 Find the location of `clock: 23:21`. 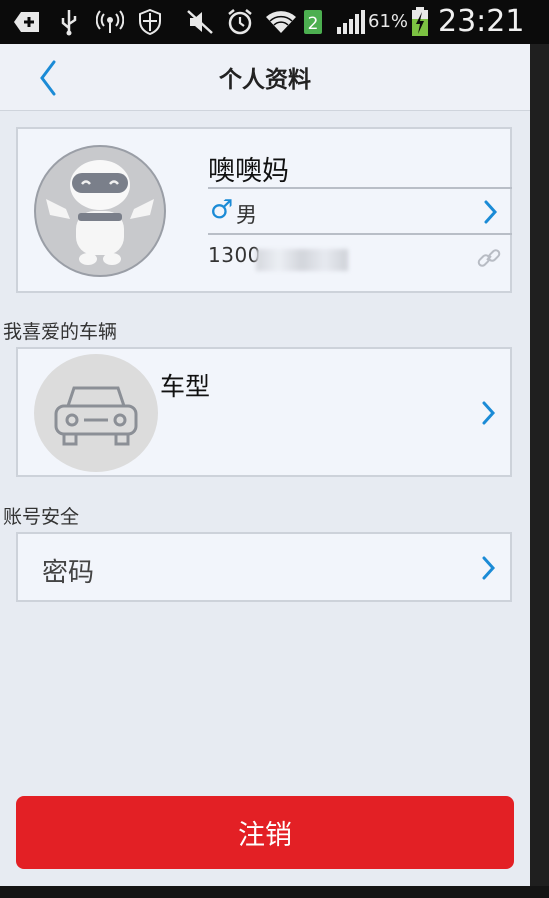

clock: 23:21 is located at coordinates (481, 21).